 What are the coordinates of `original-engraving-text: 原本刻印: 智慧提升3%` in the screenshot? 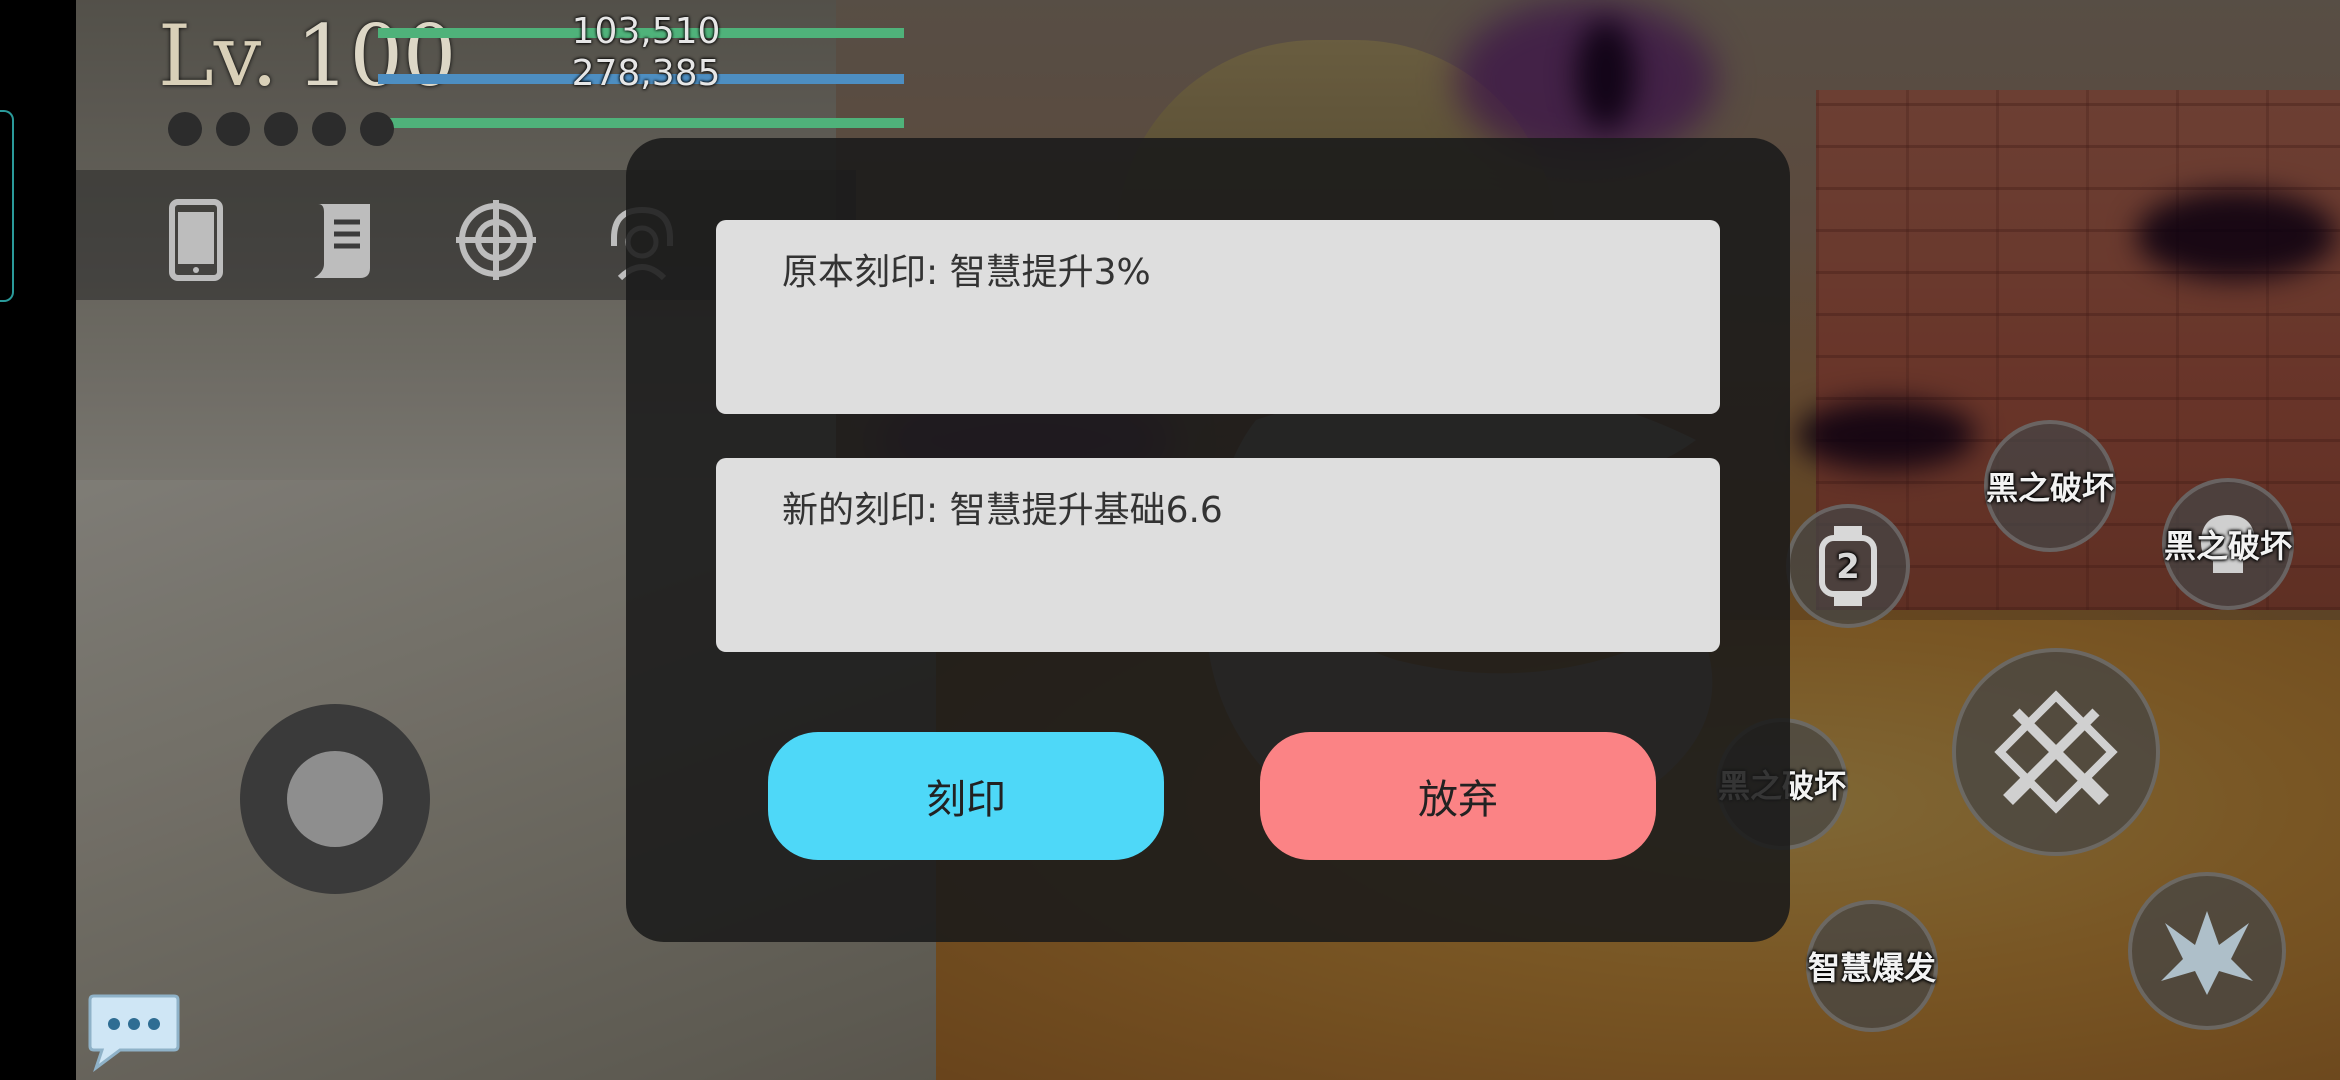 It's located at (966, 272).